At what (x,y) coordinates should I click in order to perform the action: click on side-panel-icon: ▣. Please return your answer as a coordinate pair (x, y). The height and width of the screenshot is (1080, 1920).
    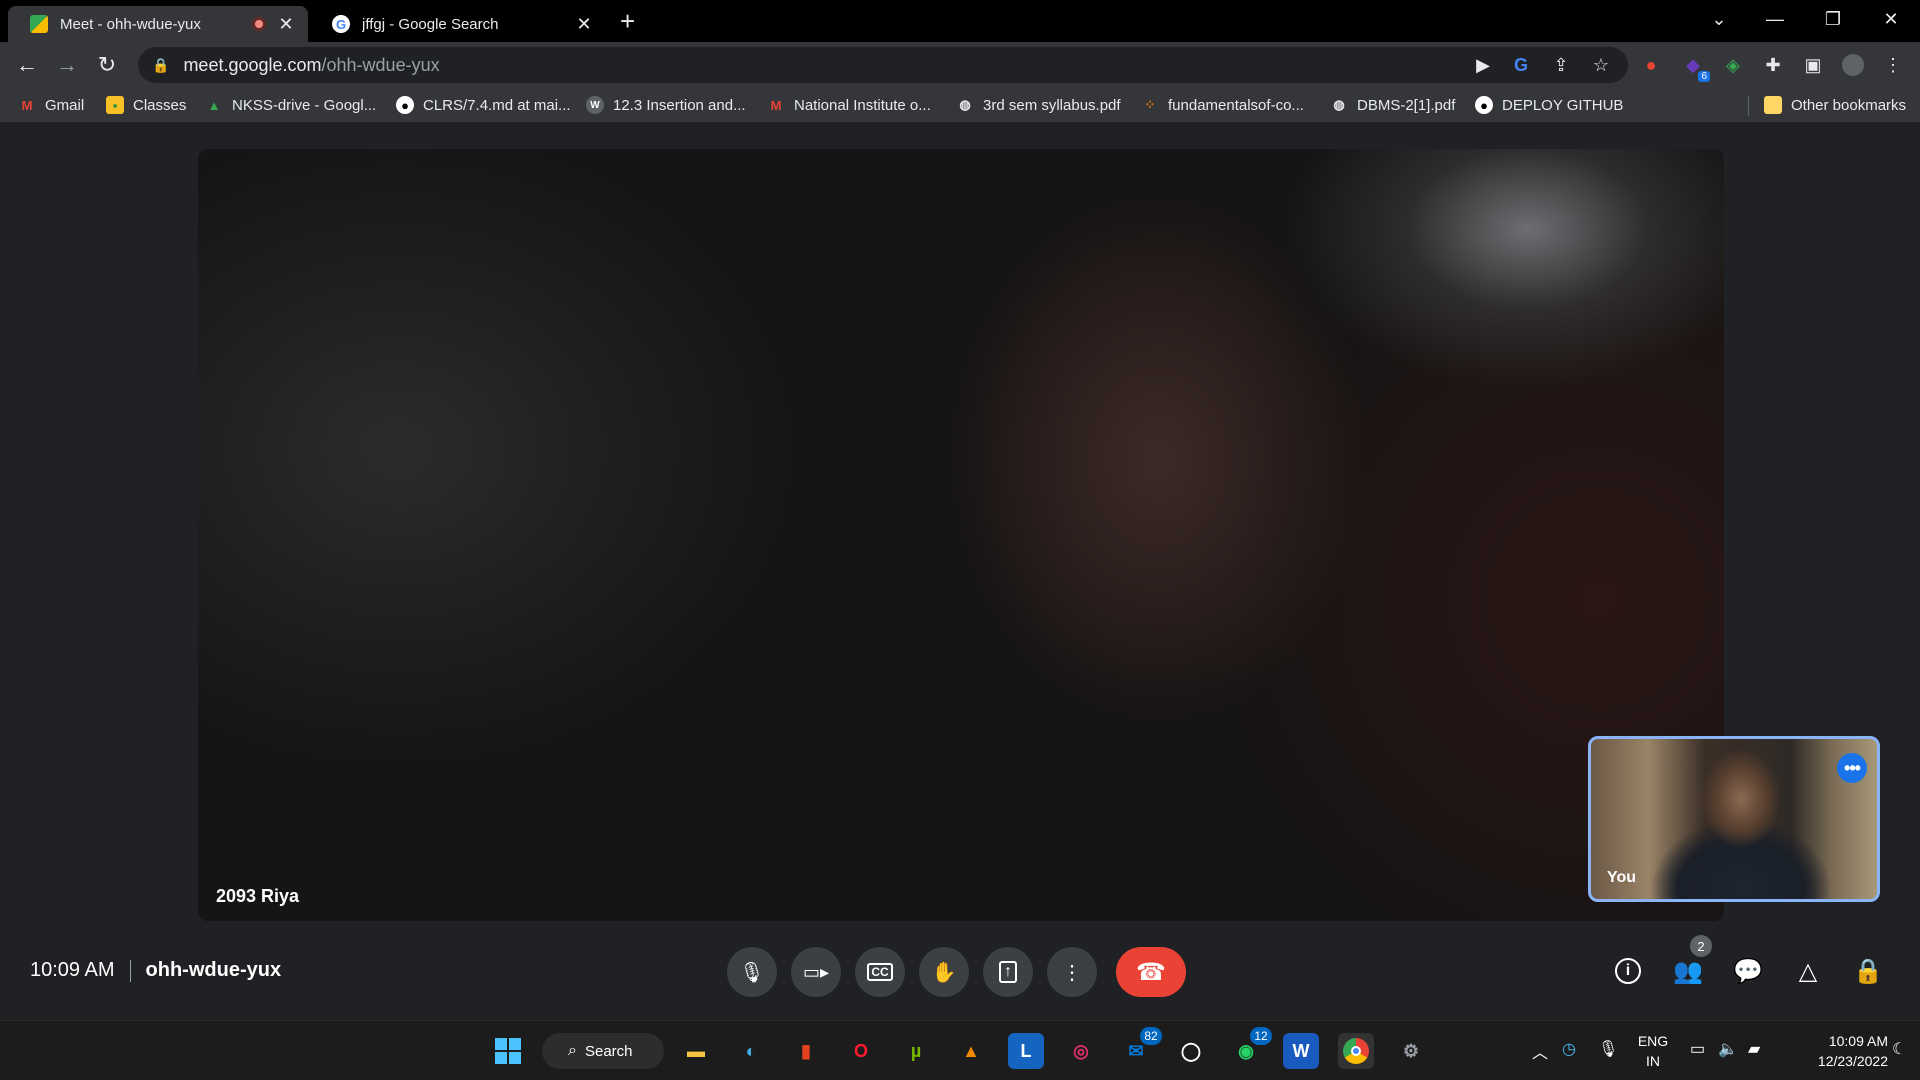
    Looking at the image, I should click on (1813, 65).